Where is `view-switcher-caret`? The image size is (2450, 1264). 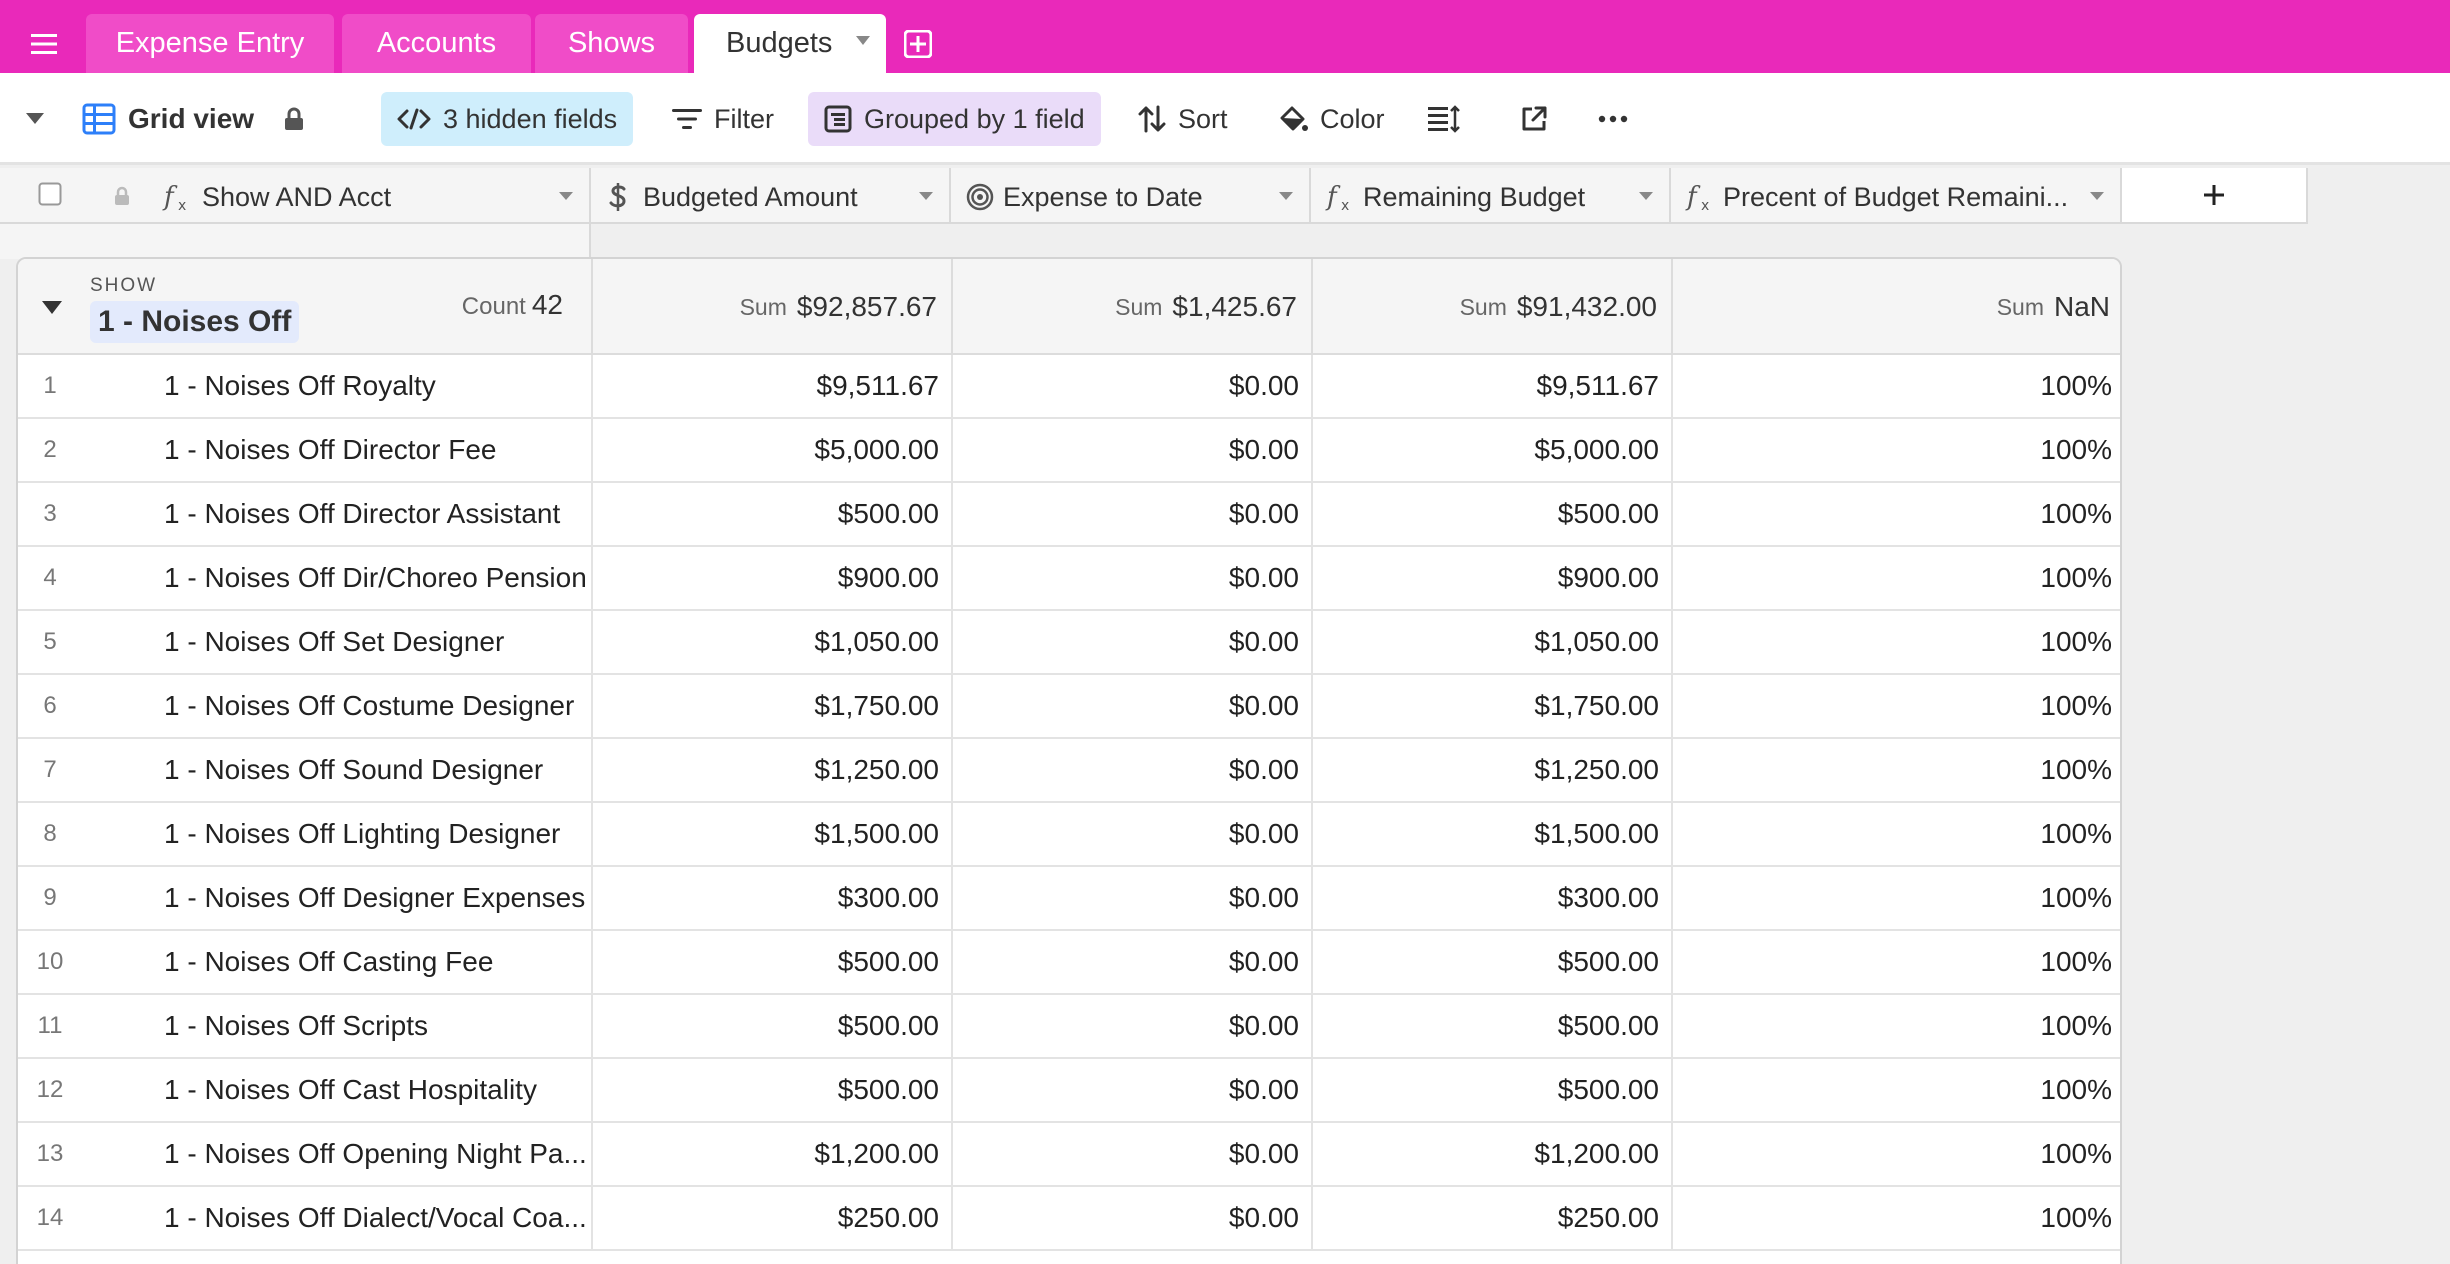 view-switcher-caret is located at coordinates (35, 119).